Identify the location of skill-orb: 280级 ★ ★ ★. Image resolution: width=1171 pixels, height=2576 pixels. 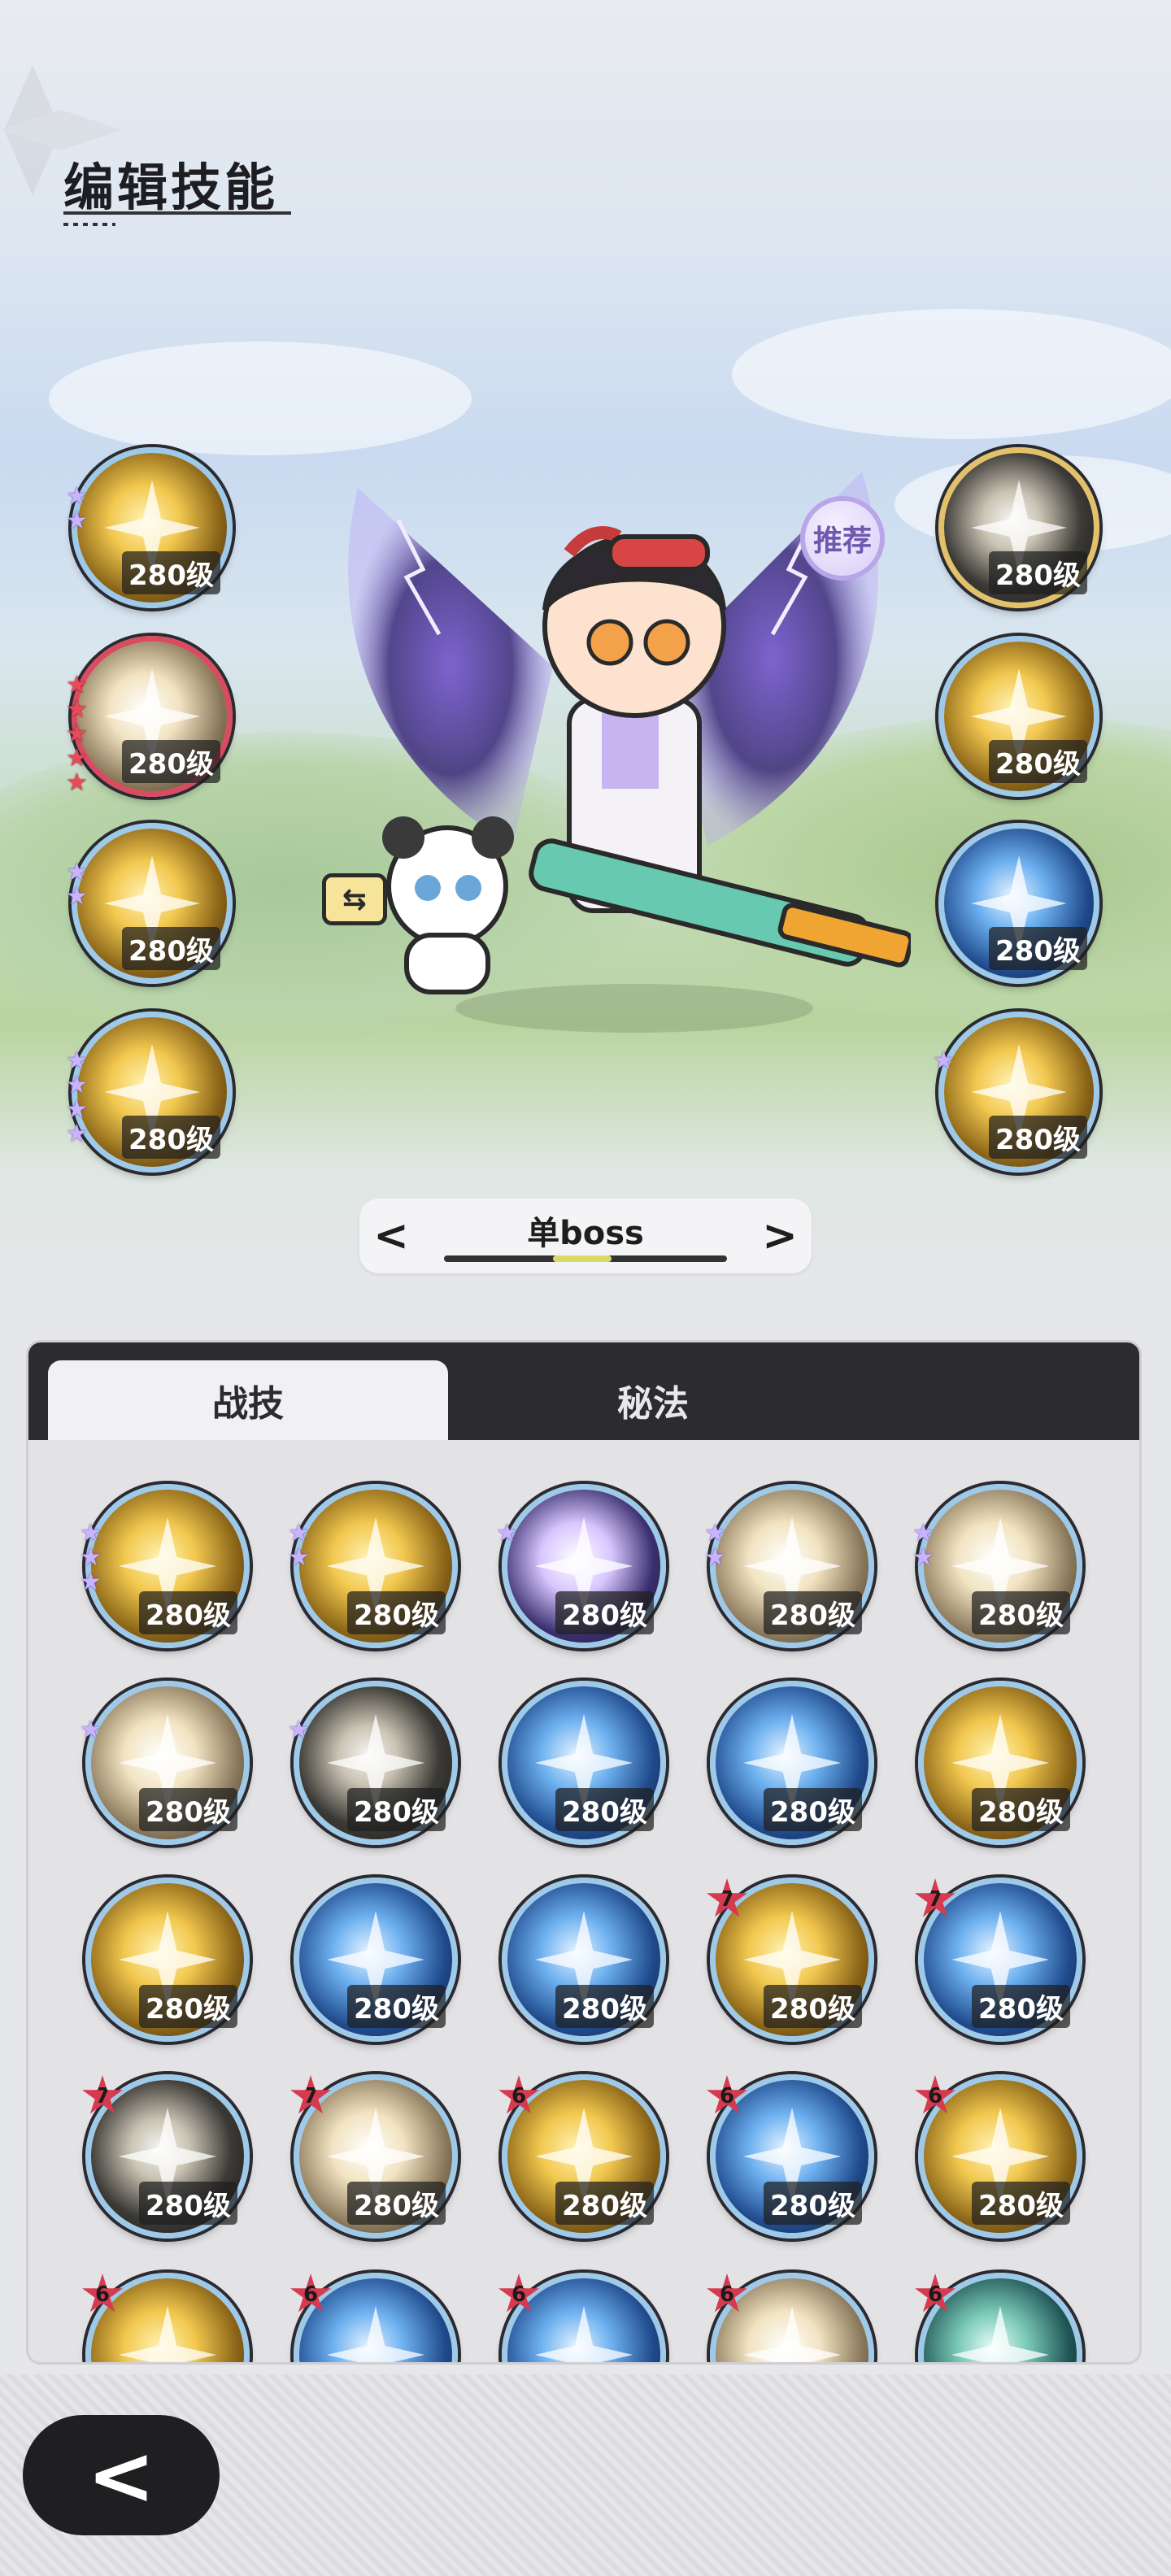
(165, 1566).